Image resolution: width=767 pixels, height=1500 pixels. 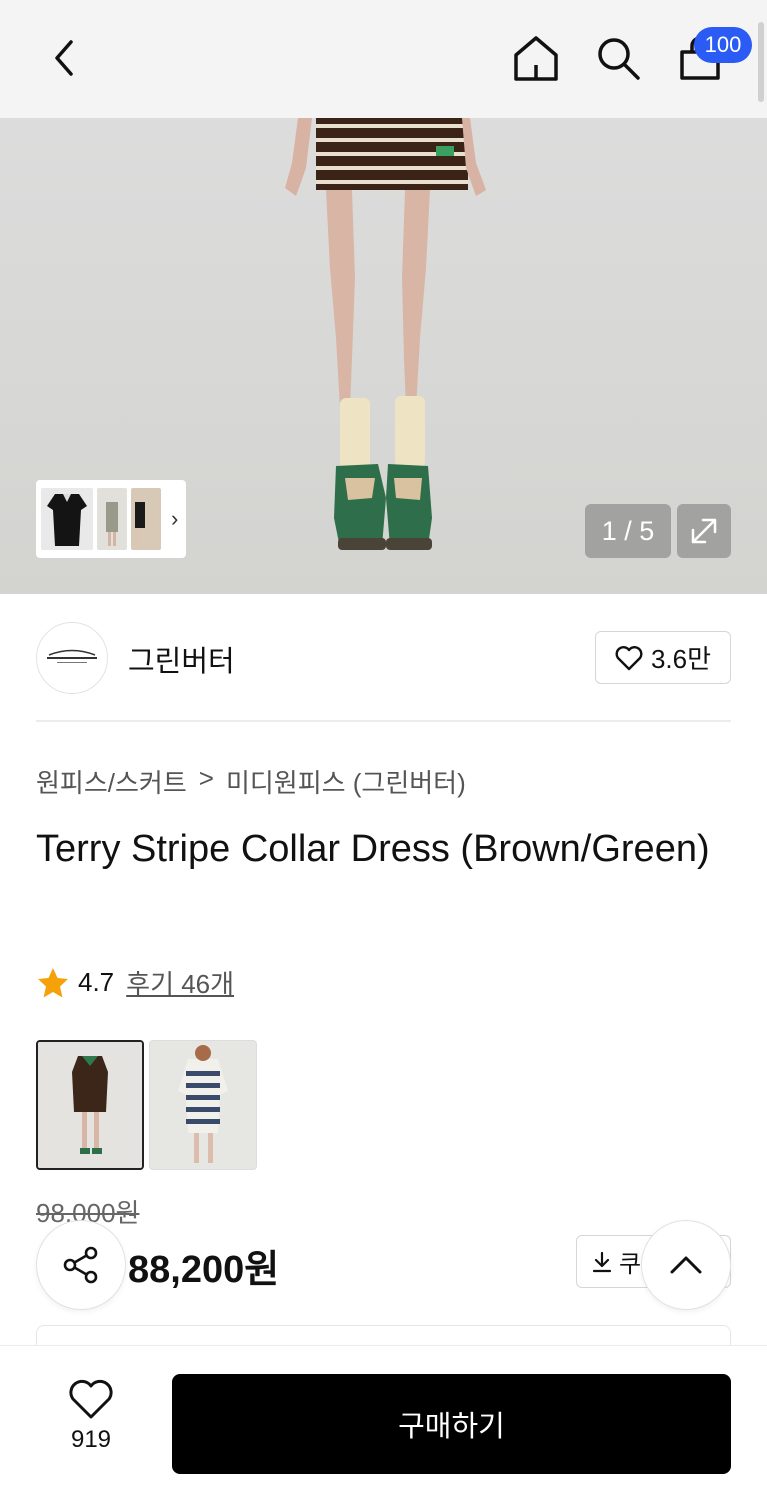 What do you see at coordinates (174, 519) in the screenshot?
I see `chevron-right-icon: ›` at bounding box center [174, 519].